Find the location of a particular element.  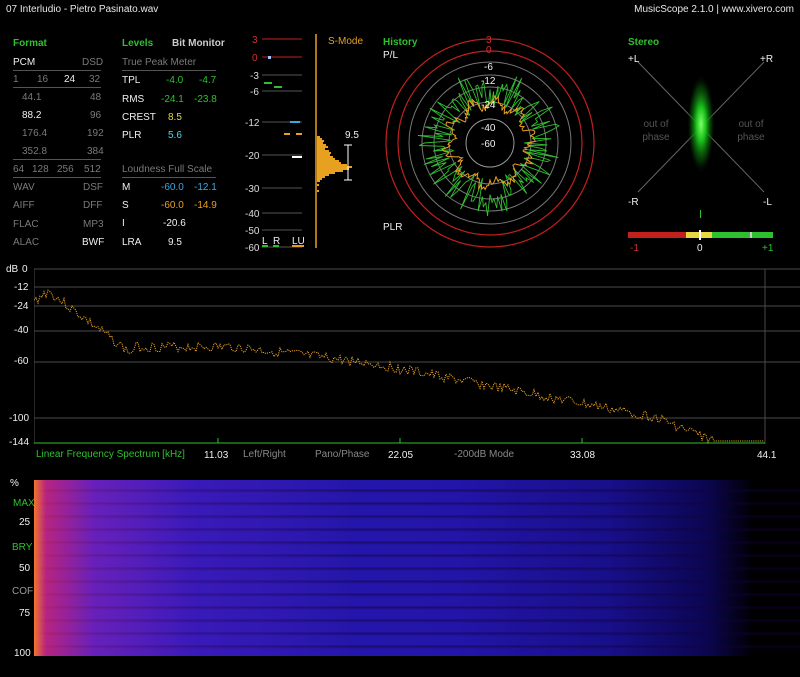

dsd-512: 512 is located at coordinates (92, 169).